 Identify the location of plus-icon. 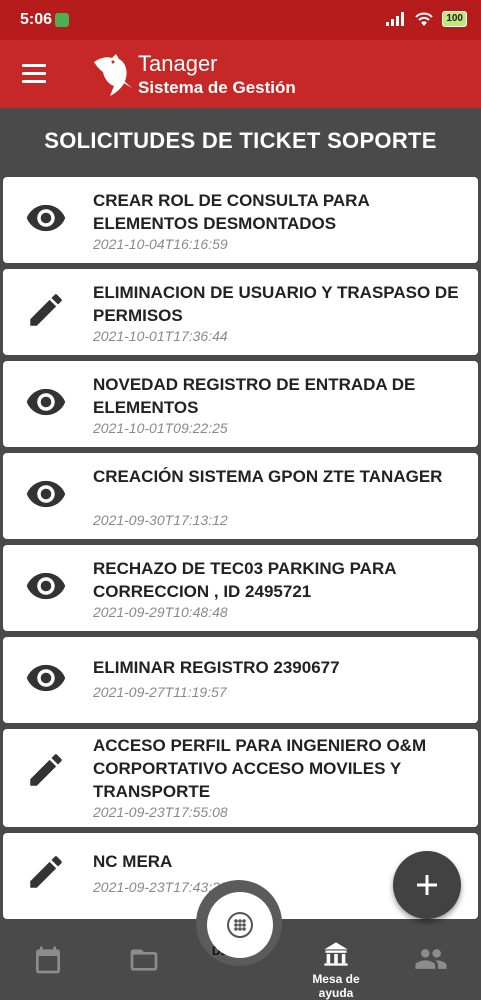
(427, 885).